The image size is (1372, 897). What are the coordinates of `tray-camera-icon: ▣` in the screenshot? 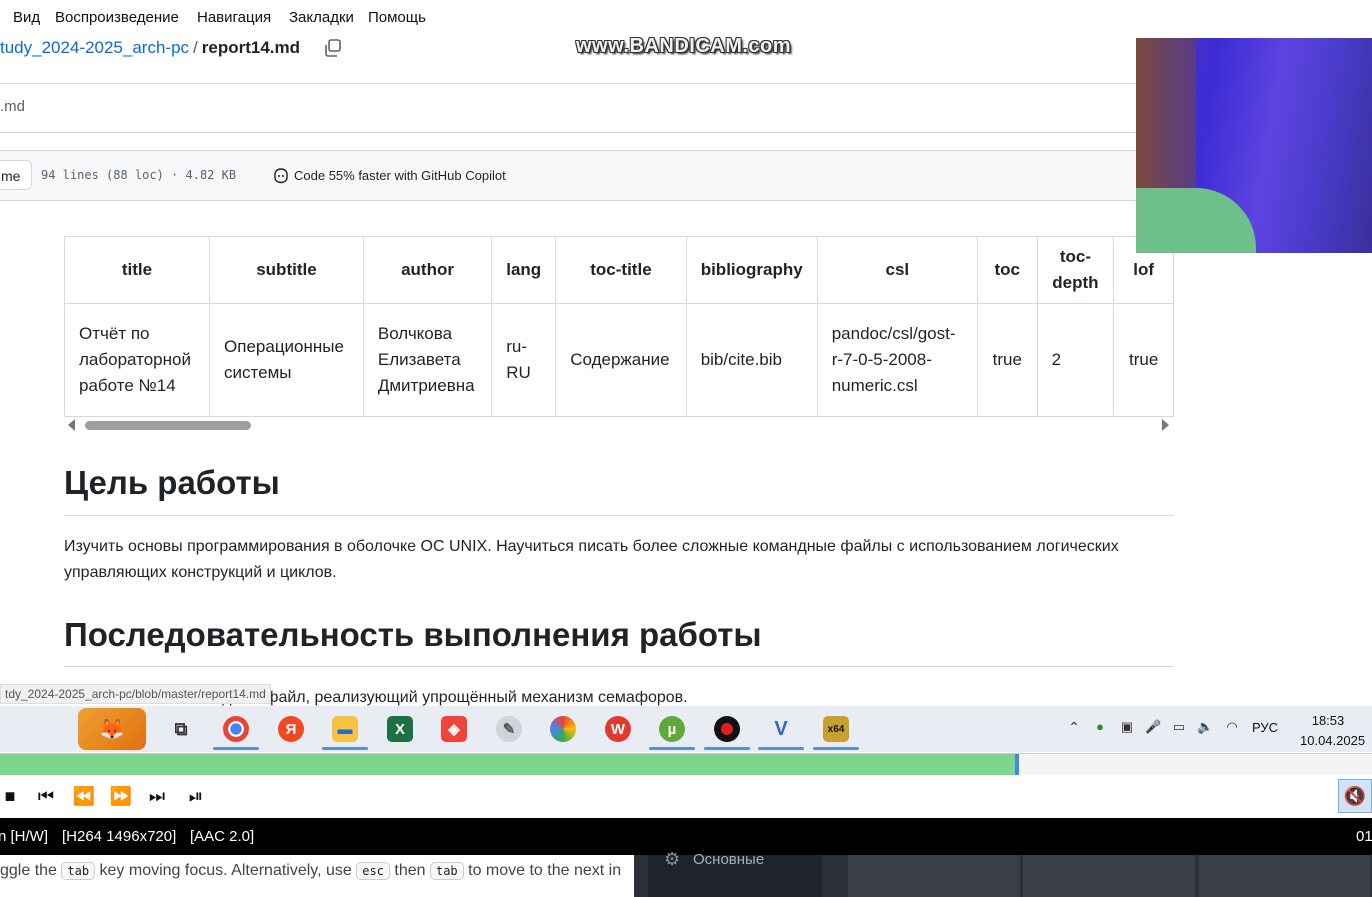 It's located at (1127, 727).